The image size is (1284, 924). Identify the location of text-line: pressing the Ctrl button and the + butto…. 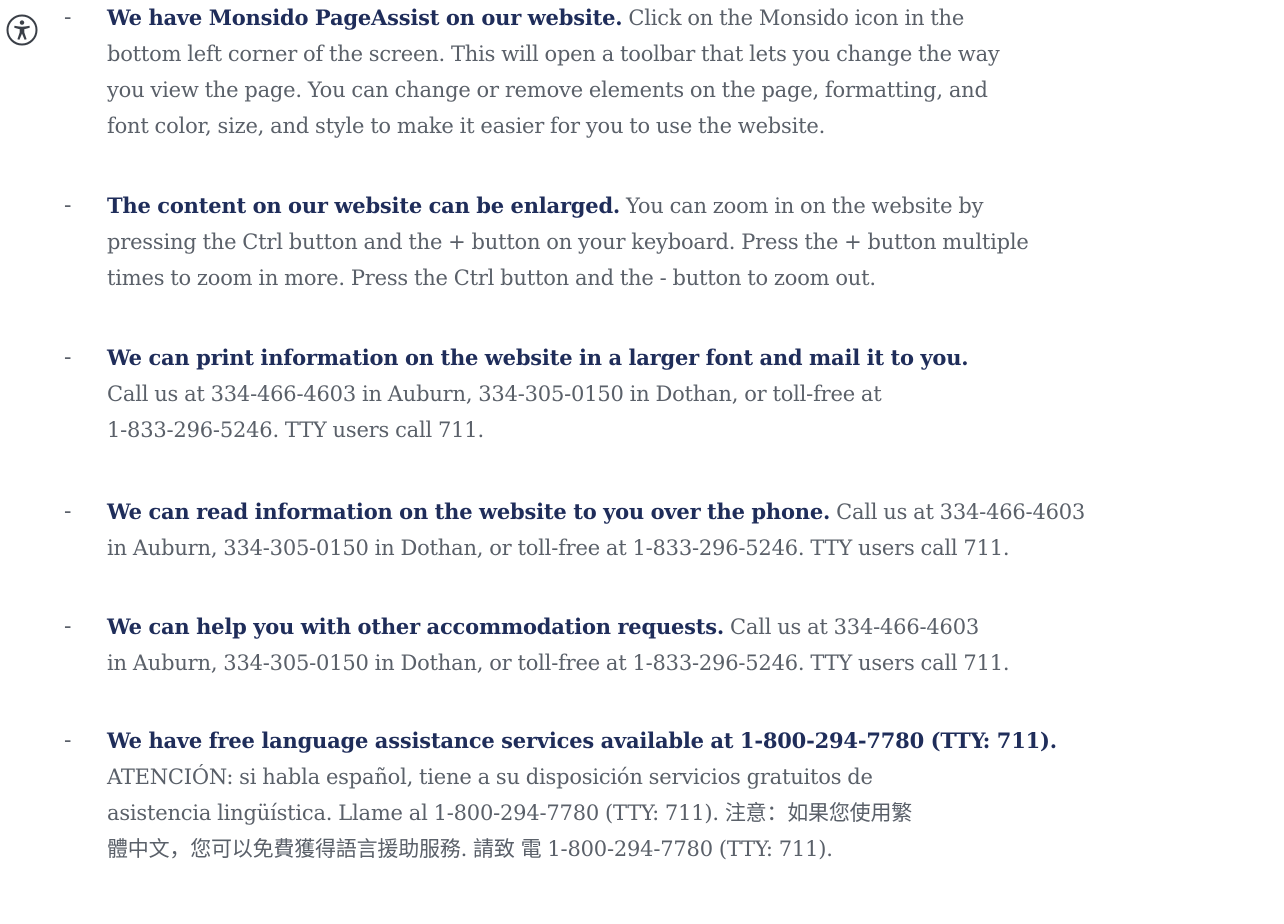
(568, 242).